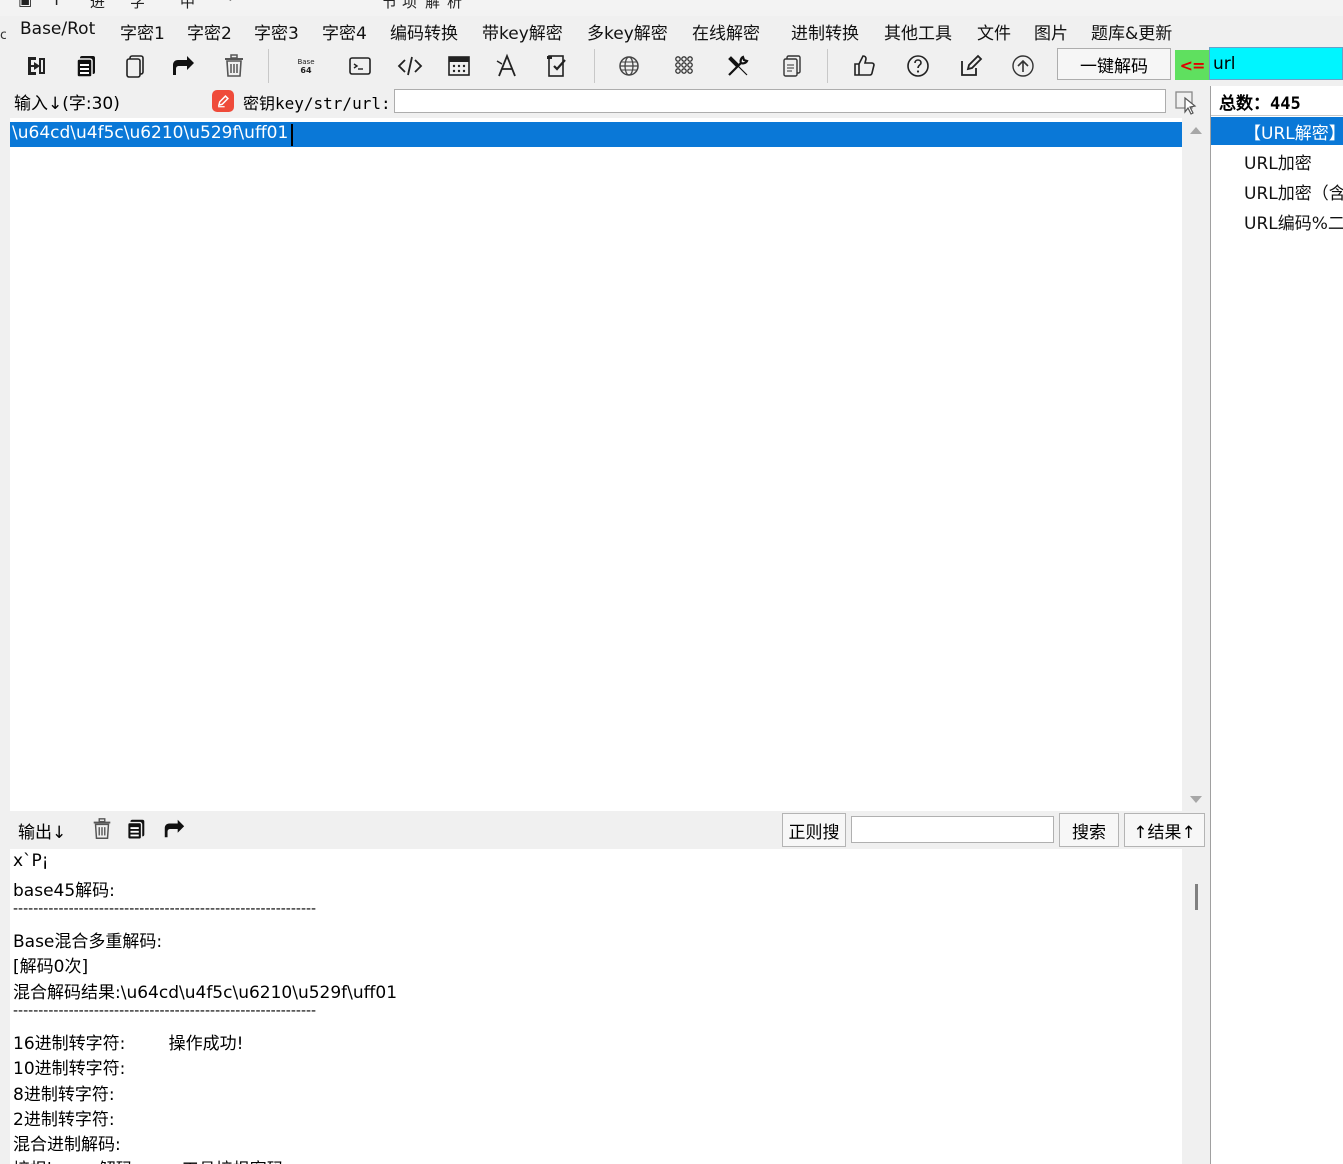 This screenshot has width=1343, height=1164. What do you see at coordinates (1187, 102) in the screenshot?
I see `pointer-select-icon` at bounding box center [1187, 102].